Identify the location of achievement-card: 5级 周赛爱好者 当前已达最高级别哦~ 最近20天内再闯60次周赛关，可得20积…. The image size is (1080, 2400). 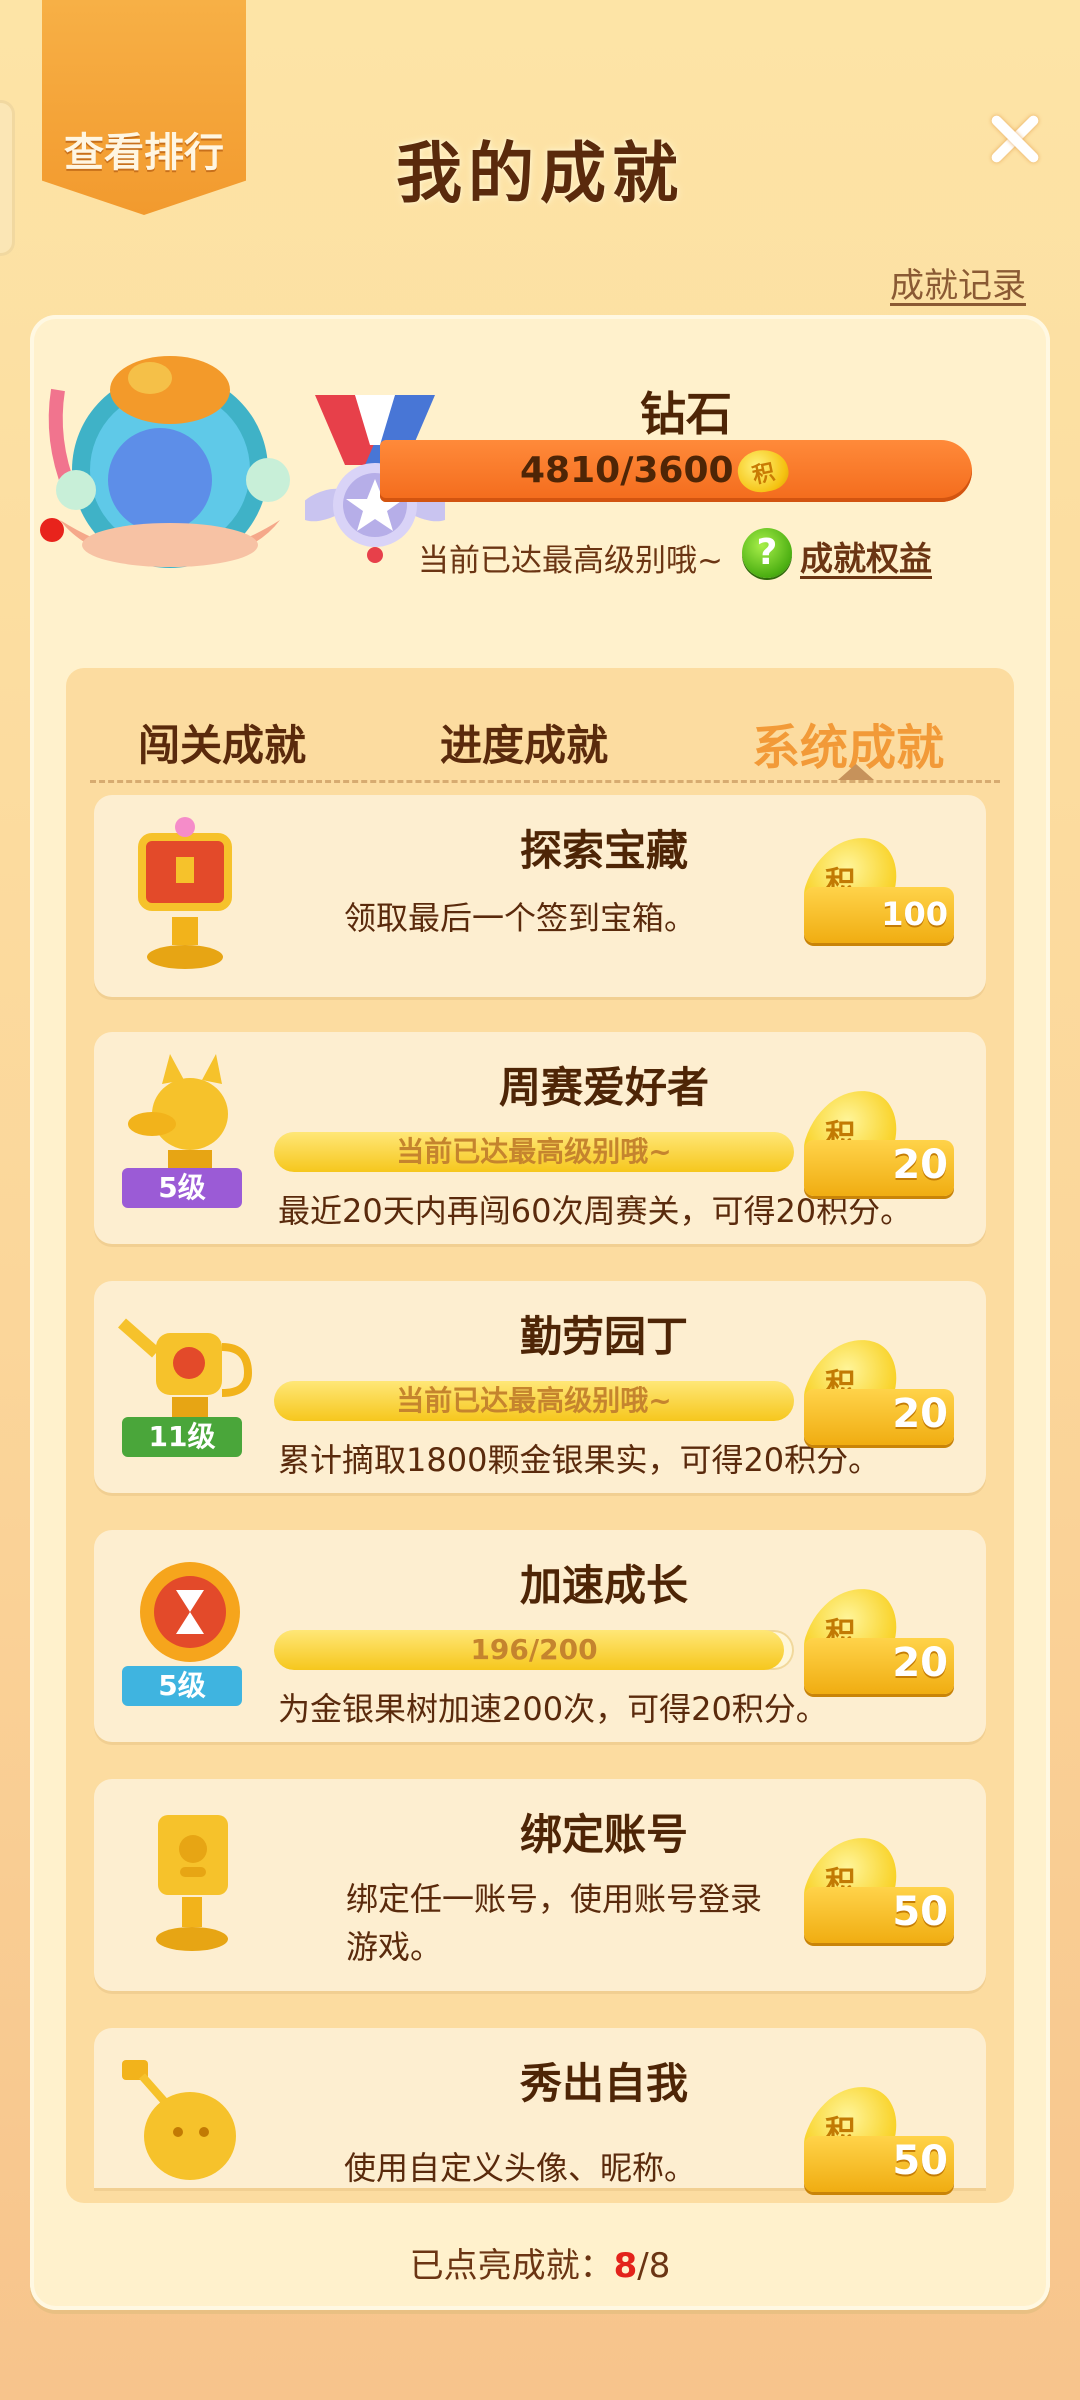
(540, 1138).